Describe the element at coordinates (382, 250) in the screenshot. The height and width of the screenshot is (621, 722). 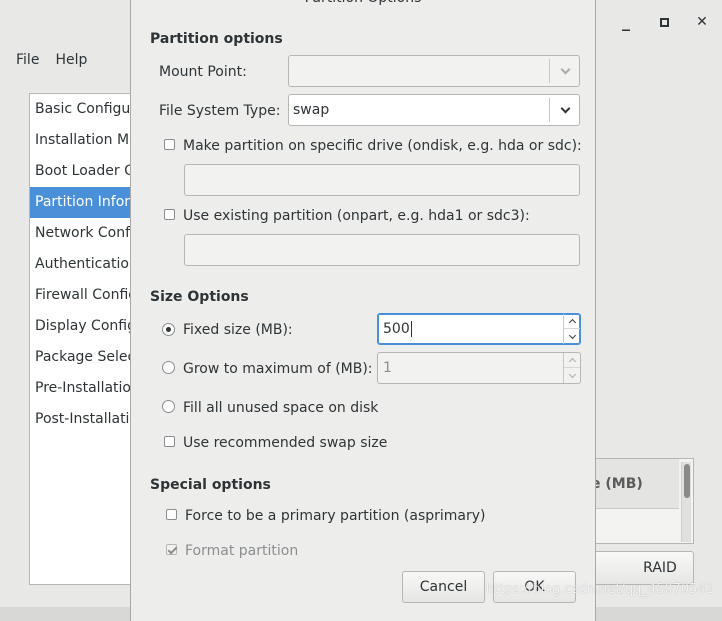
I see `onpart-field` at that location.